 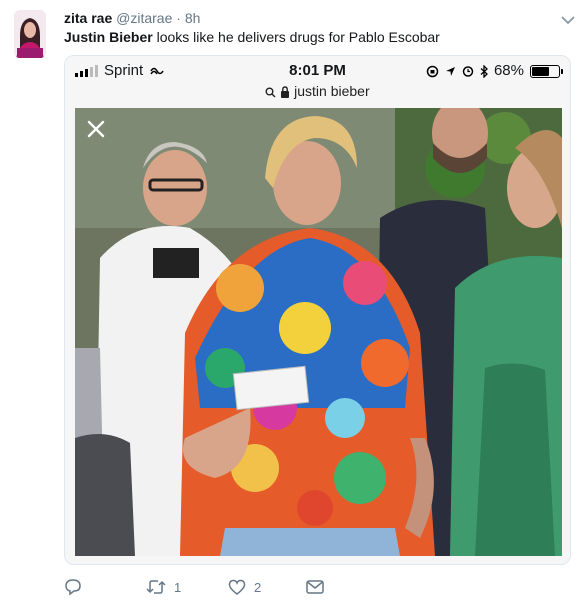 What do you see at coordinates (568, 18) in the screenshot?
I see `chevron-down-icon` at bounding box center [568, 18].